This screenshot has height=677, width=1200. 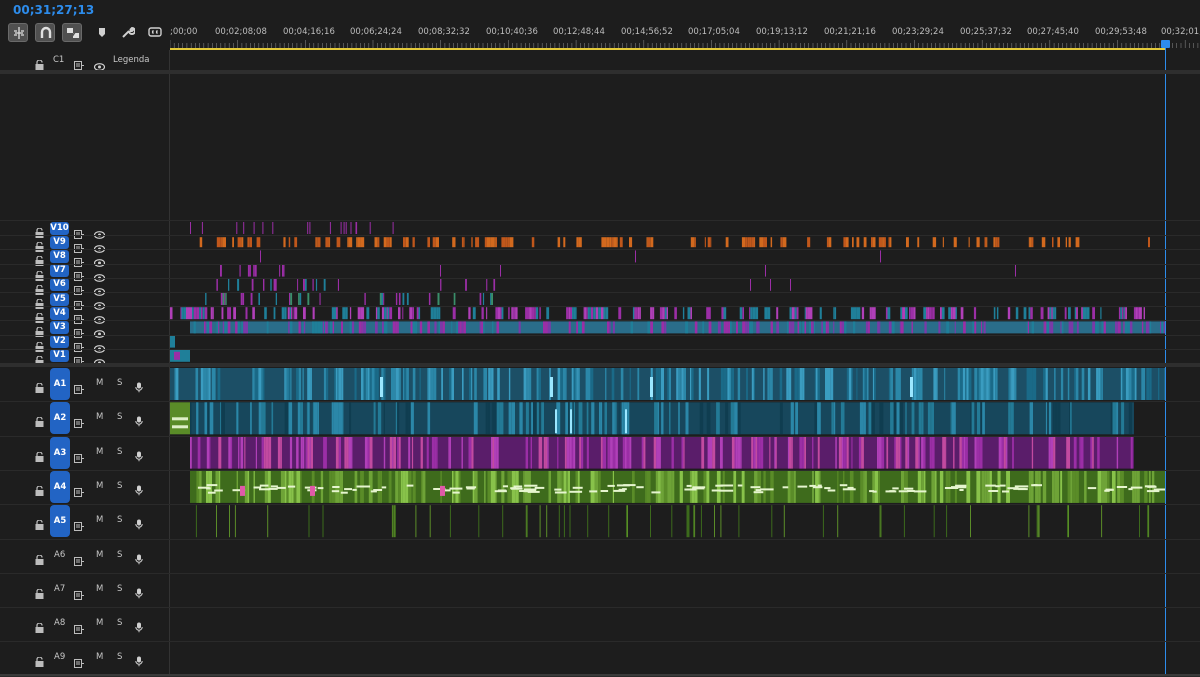 I want to click on audio-track-header-a1: A1 M S, so click(x=84, y=384).